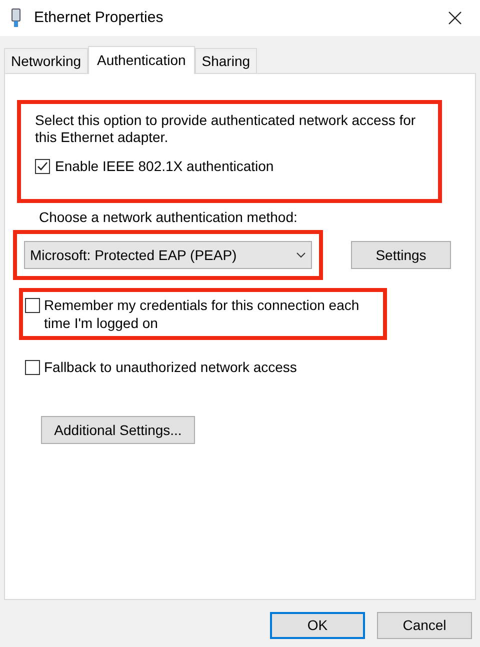 The image size is (480, 647). What do you see at coordinates (401, 255) in the screenshot?
I see `settings-button: Settings` at bounding box center [401, 255].